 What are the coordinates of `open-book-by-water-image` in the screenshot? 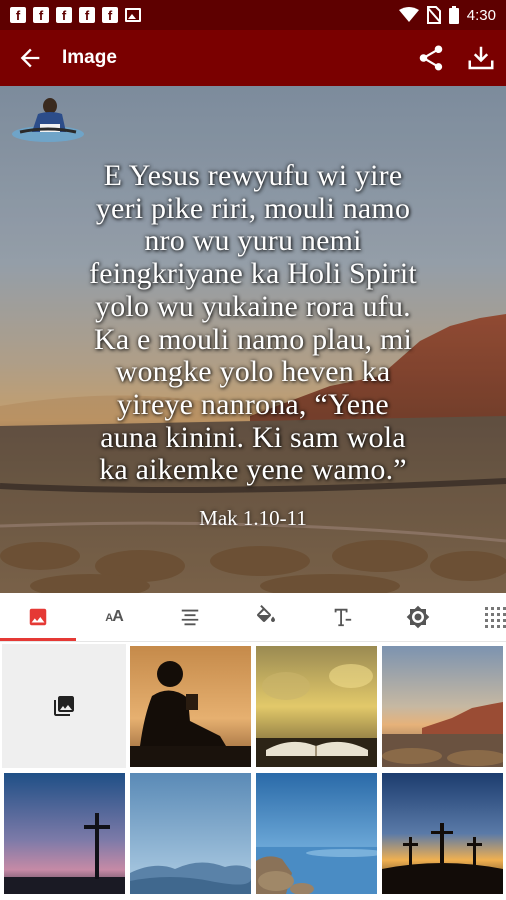 It's located at (316, 706).